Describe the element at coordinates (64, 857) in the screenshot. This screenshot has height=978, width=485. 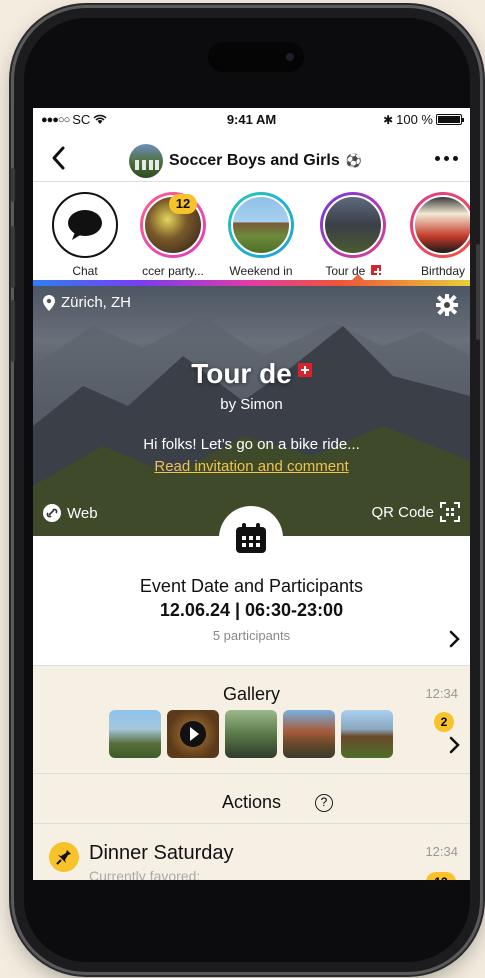
I see `pin-icon` at that location.